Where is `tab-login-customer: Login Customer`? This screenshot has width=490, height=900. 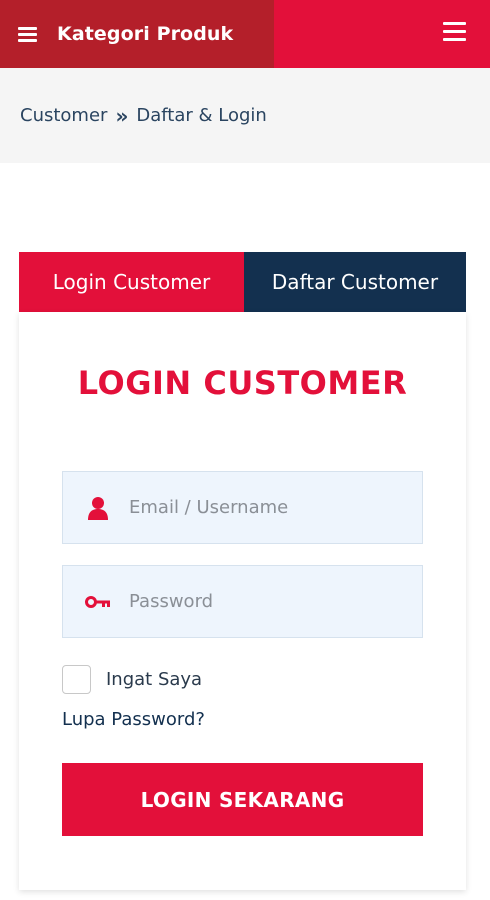 tab-login-customer: Login Customer is located at coordinates (131, 282).